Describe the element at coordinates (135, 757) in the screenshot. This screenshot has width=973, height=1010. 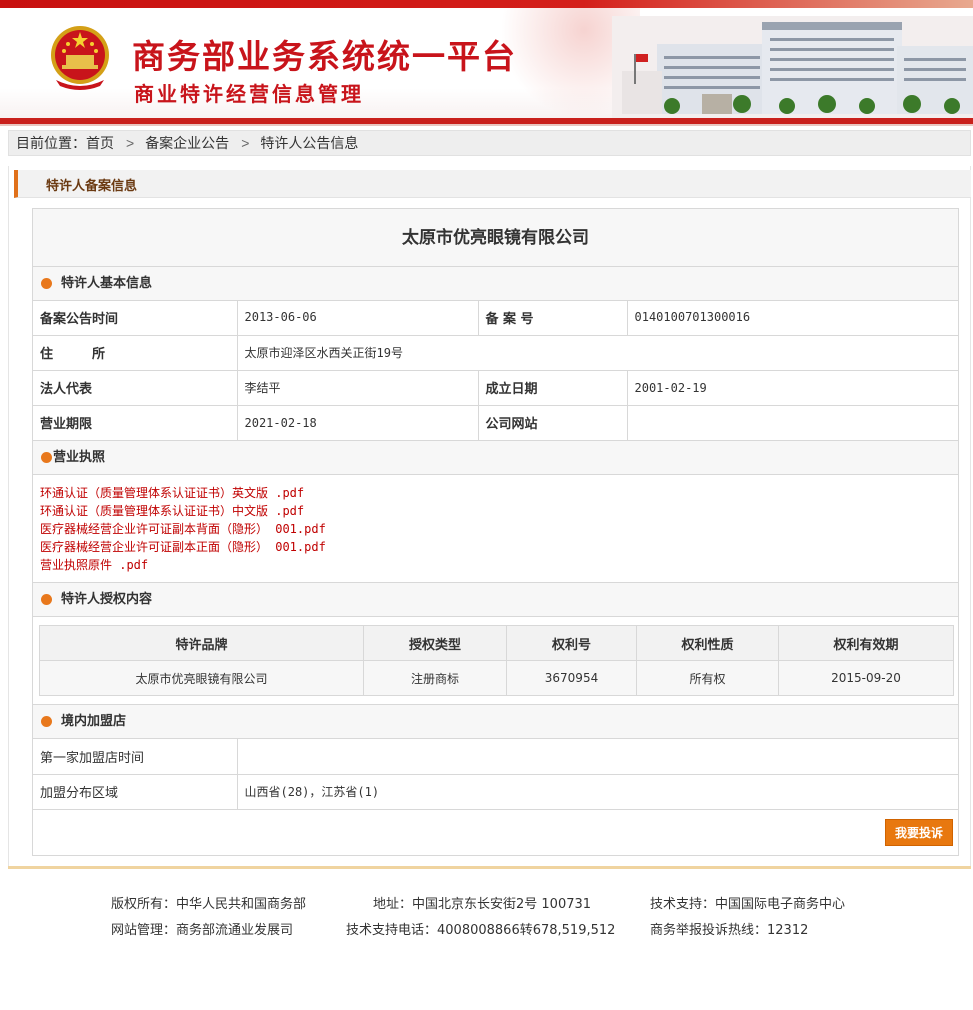
I see `first-store-date-label: 第一家加盟店时间` at that location.